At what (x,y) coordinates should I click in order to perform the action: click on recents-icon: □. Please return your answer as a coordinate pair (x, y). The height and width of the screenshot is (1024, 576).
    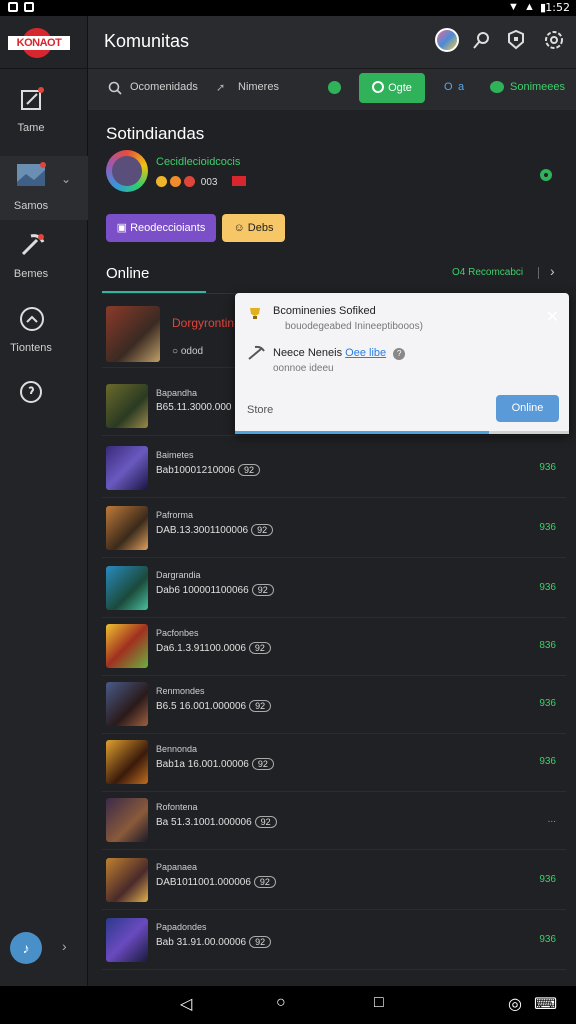
    Looking at the image, I should click on (379, 1003).